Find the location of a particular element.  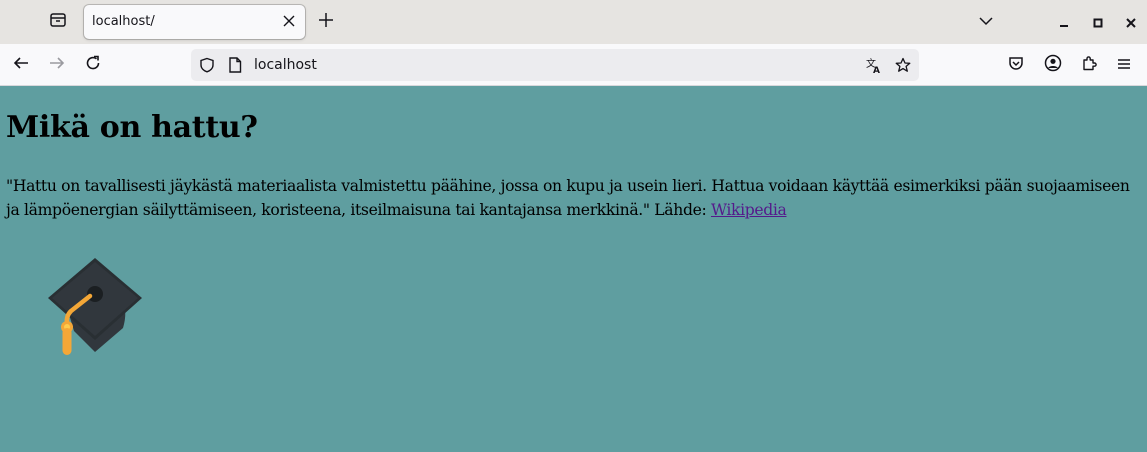

address-bar: localhost 文A is located at coordinates (555, 65).